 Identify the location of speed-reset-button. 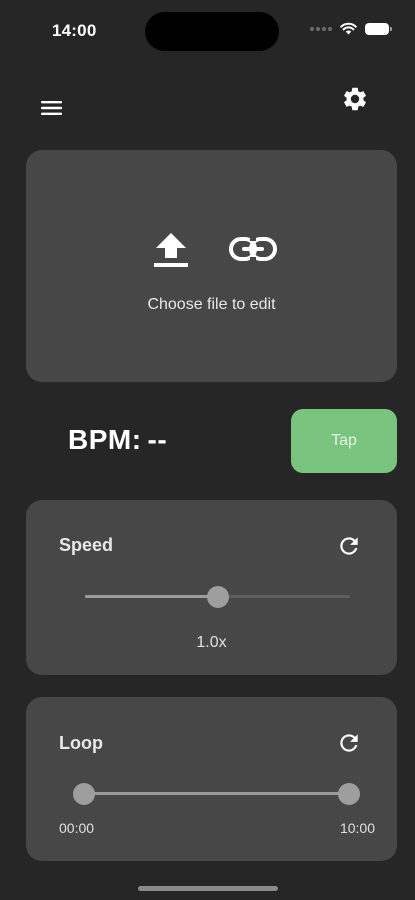
(349, 546).